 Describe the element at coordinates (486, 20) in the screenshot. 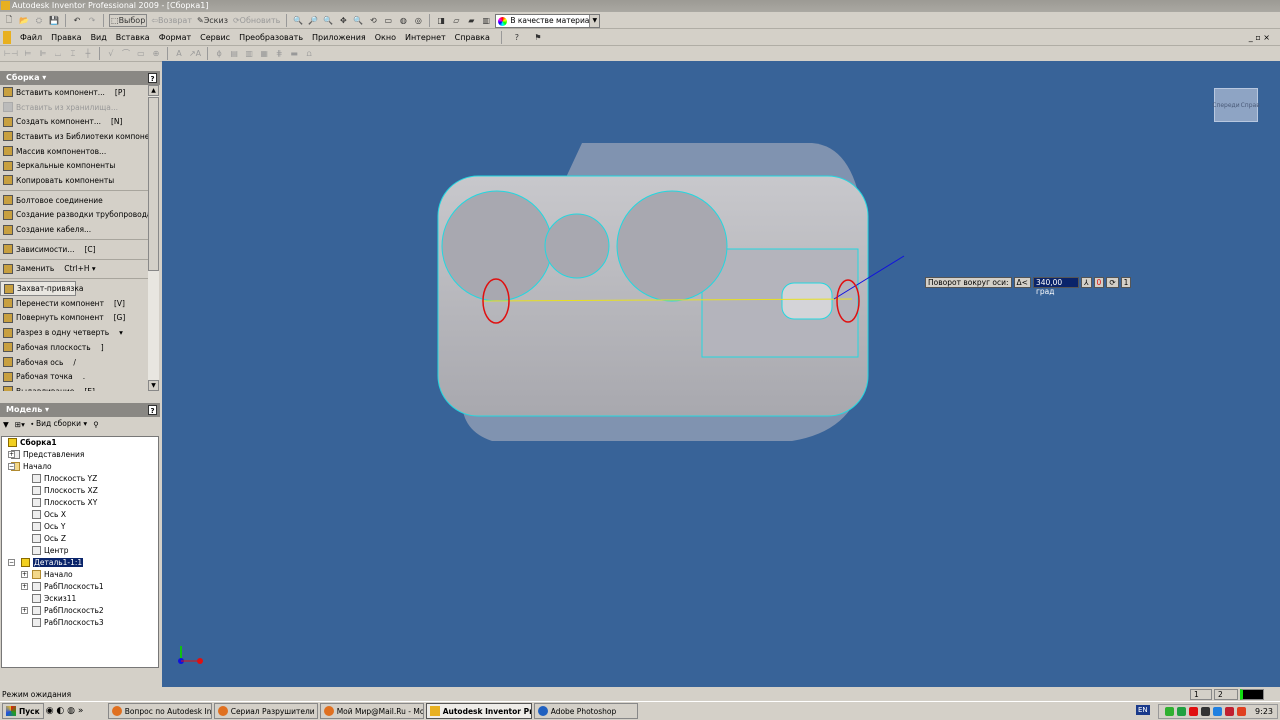

I see `shadow-icon: ▥` at that location.